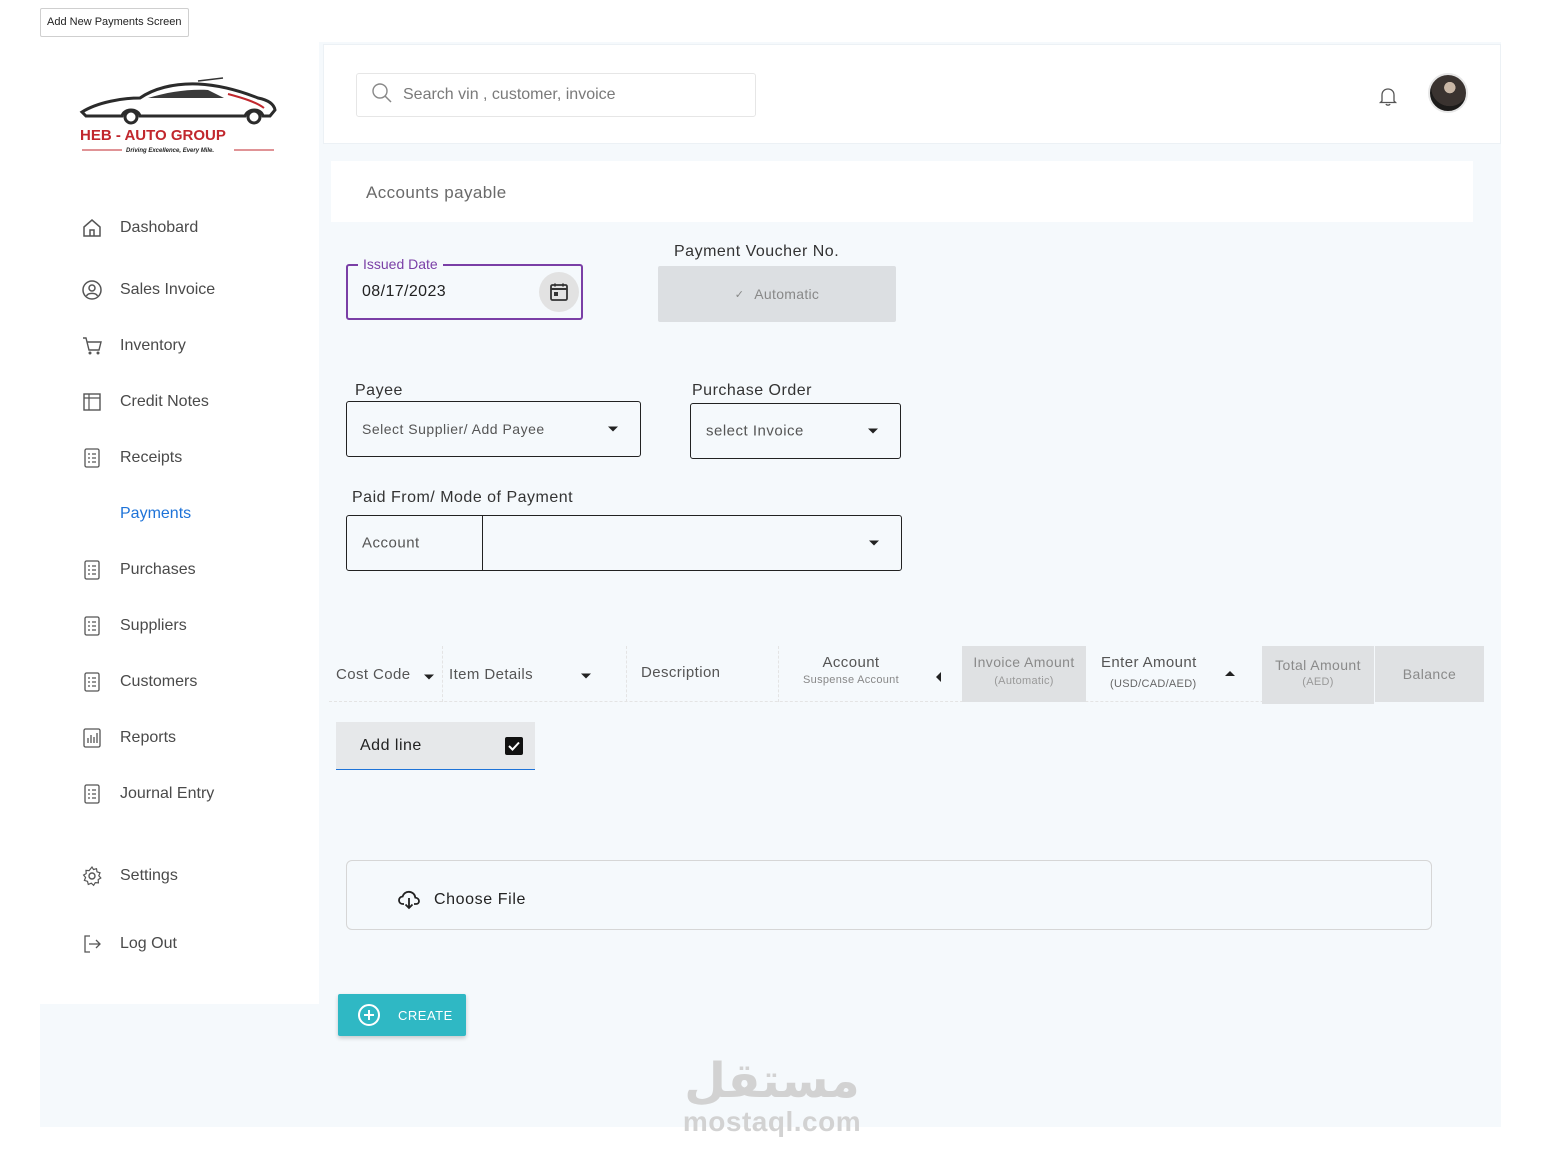  Describe the element at coordinates (703, 674) in the screenshot. I see `column-description: Description` at that location.